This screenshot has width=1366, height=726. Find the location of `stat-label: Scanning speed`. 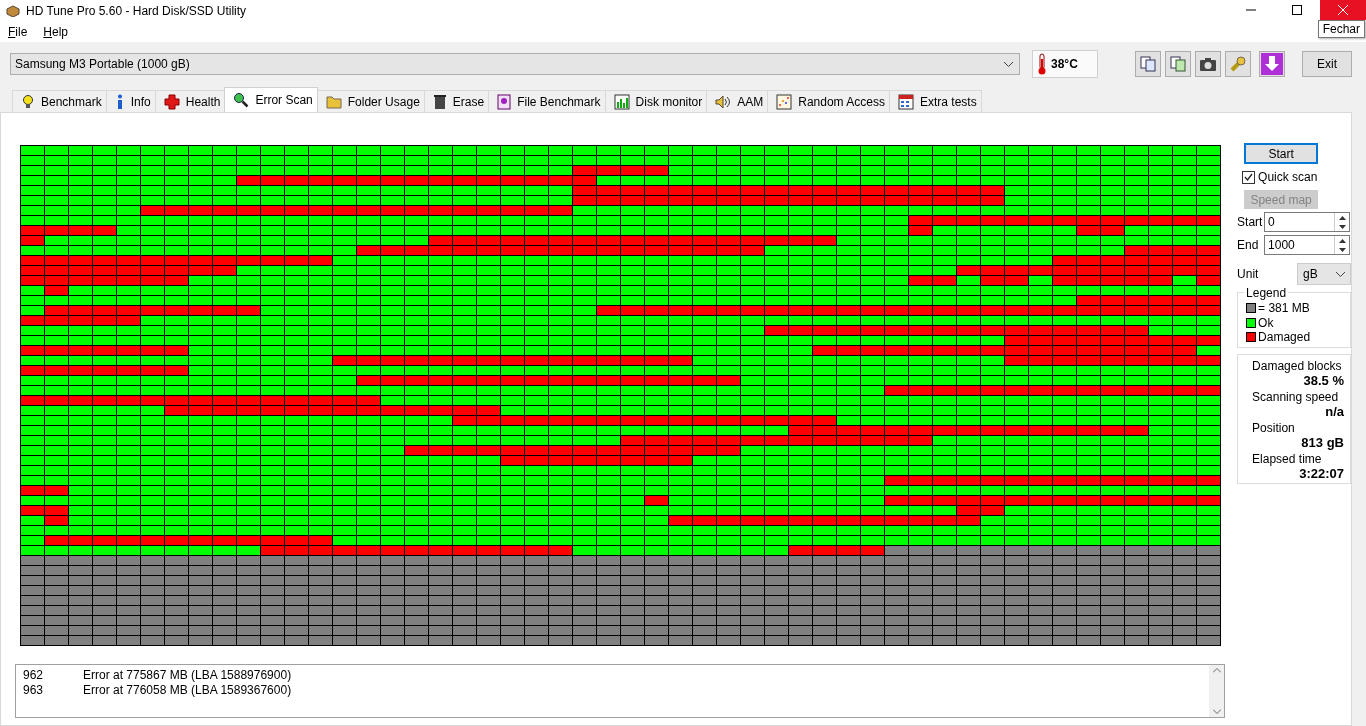

stat-label: Scanning speed is located at coordinates (1296, 397).